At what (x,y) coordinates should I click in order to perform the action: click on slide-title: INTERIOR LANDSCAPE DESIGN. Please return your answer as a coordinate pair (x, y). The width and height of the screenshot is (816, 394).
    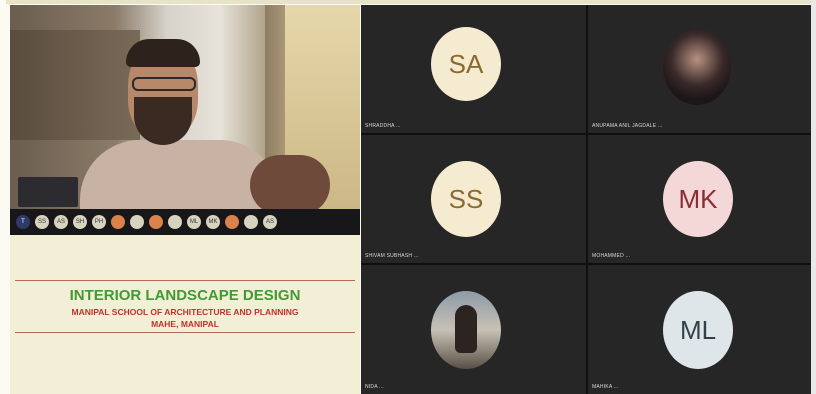
    Looking at the image, I should click on (185, 295).